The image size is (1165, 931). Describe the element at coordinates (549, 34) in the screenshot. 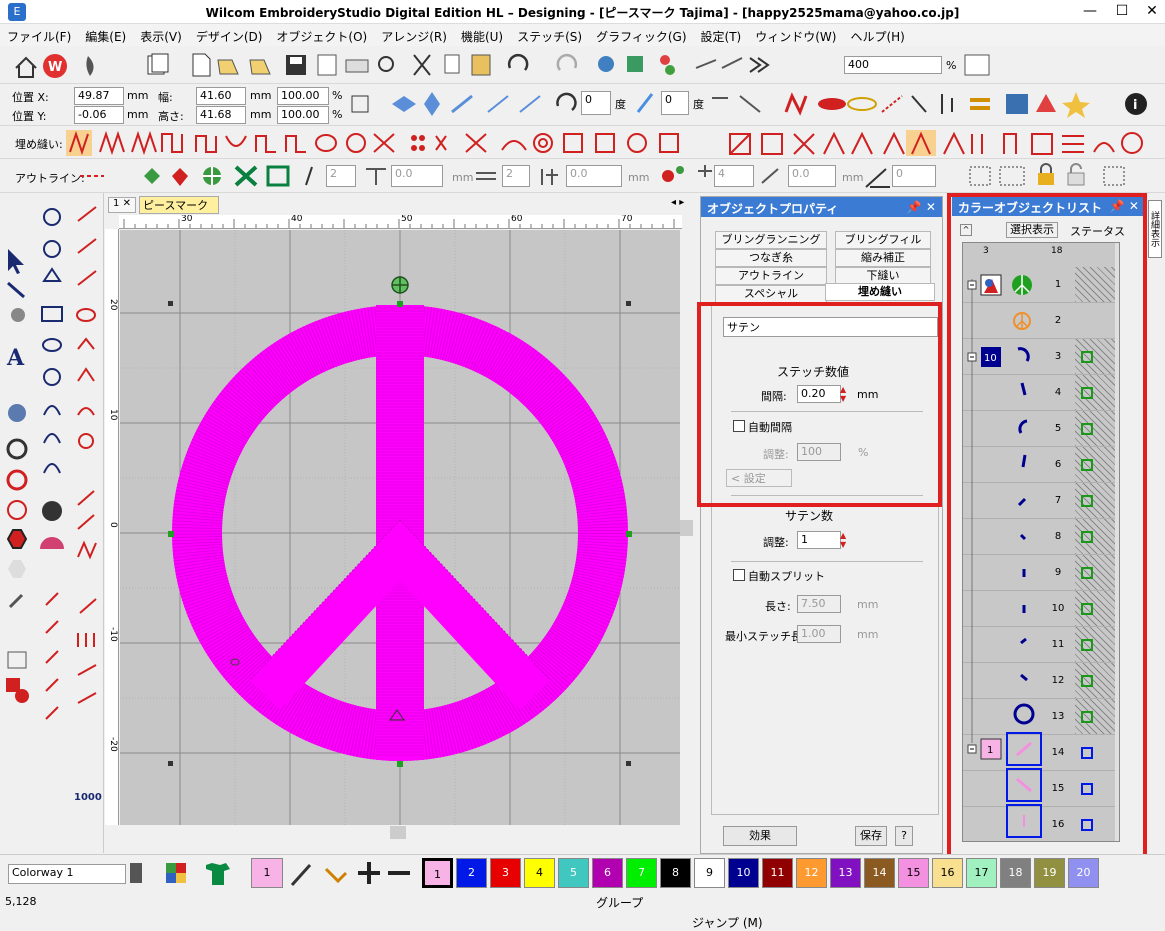

I see `menu-item: ステッチ(S)` at that location.